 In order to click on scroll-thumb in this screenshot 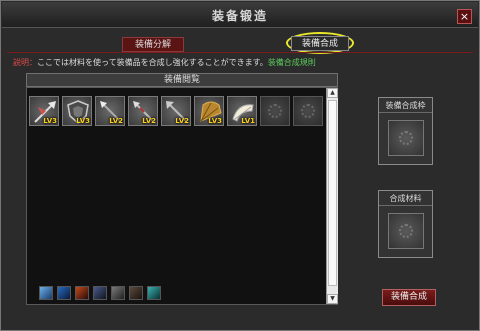, I will do `click(332, 193)`.